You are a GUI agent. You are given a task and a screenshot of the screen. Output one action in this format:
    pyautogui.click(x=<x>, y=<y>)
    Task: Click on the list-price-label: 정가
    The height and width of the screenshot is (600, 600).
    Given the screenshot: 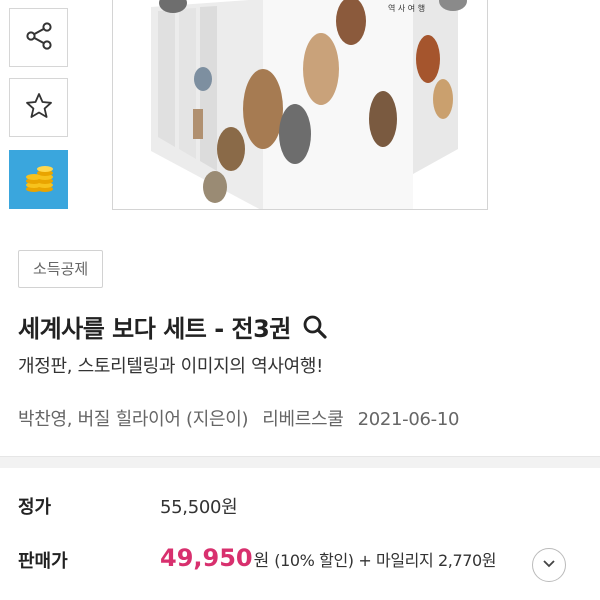 What is the action you would take?
    pyautogui.click(x=35, y=507)
    